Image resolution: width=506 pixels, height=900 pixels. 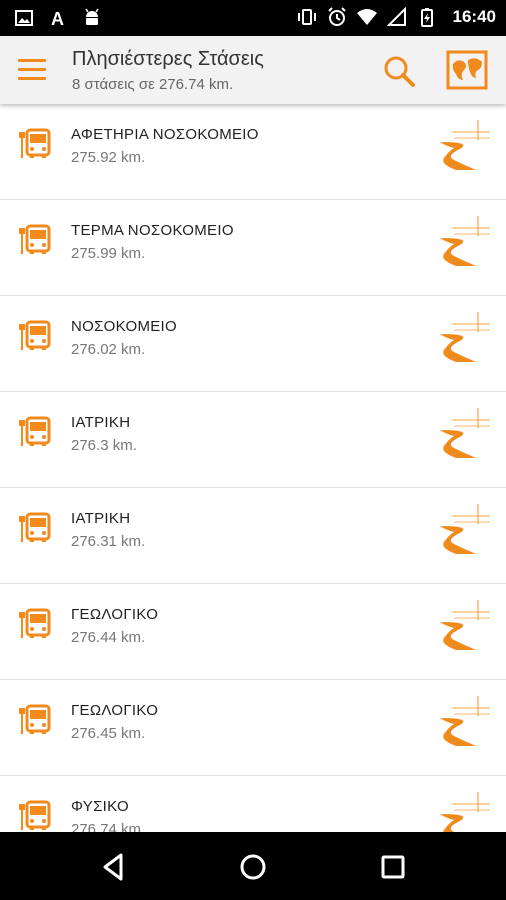 I want to click on navigation-bar, so click(x=253, y=866).